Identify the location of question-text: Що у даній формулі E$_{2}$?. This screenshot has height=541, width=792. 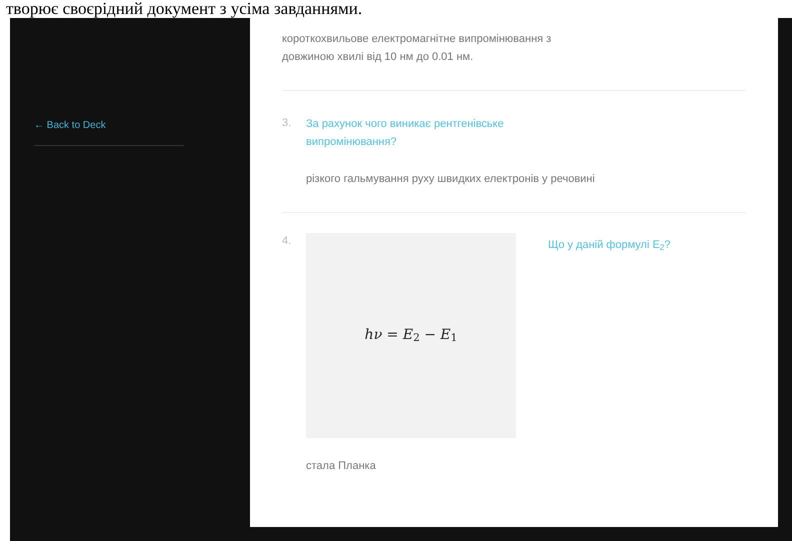
(609, 246).